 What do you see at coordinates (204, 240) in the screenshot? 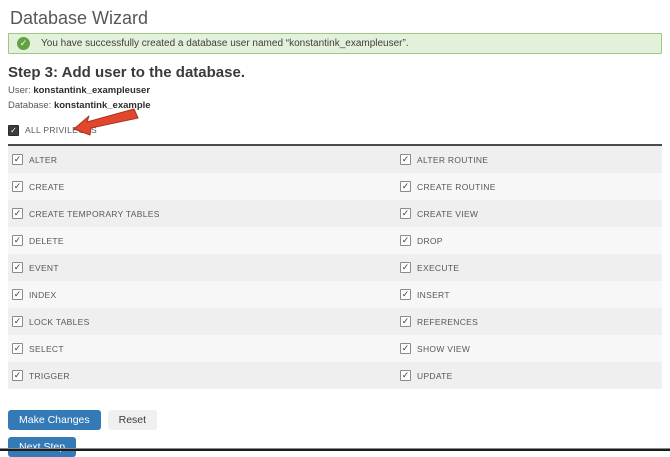
I see `privilege-cell: ✓ DELETE` at bounding box center [204, 240].